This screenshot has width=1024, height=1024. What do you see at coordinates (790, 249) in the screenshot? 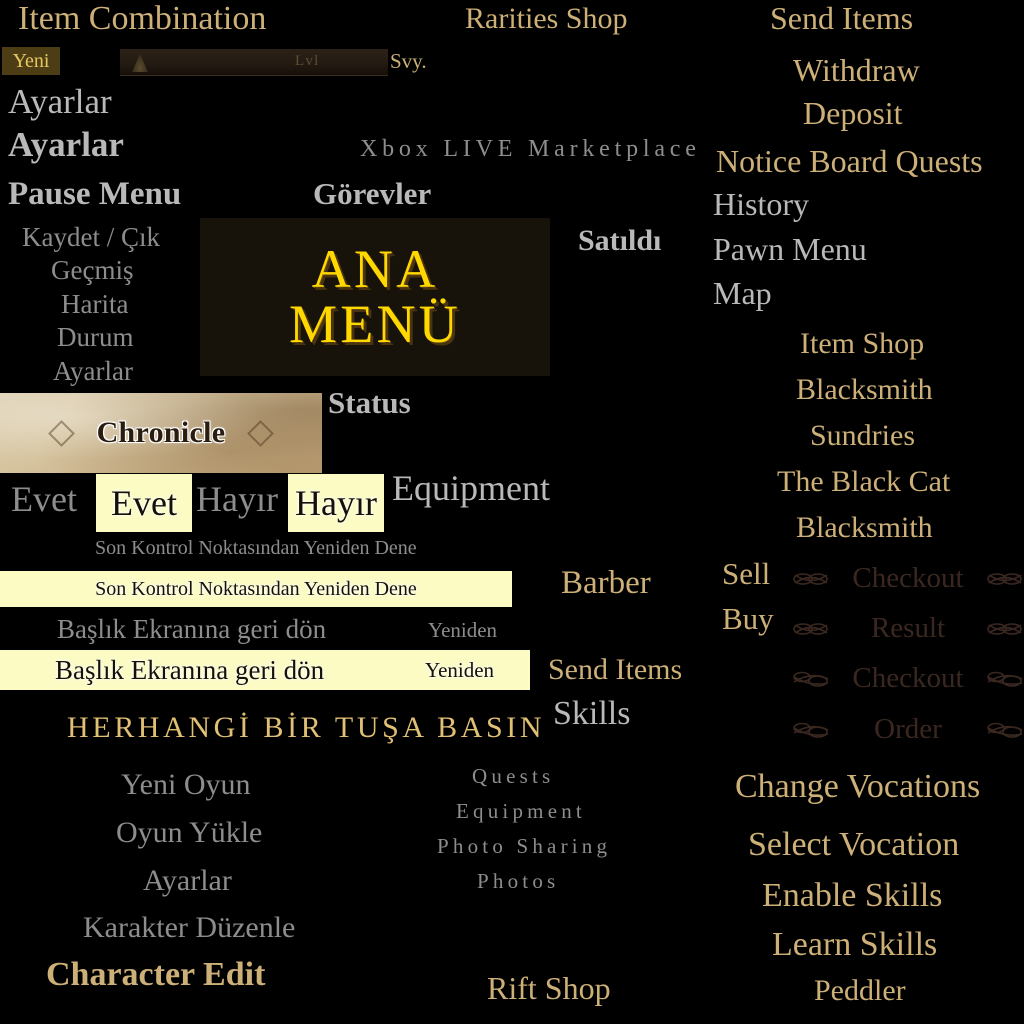
I see `pawn-menu-label: Pawn Menu` at bounding box center [790, 249].